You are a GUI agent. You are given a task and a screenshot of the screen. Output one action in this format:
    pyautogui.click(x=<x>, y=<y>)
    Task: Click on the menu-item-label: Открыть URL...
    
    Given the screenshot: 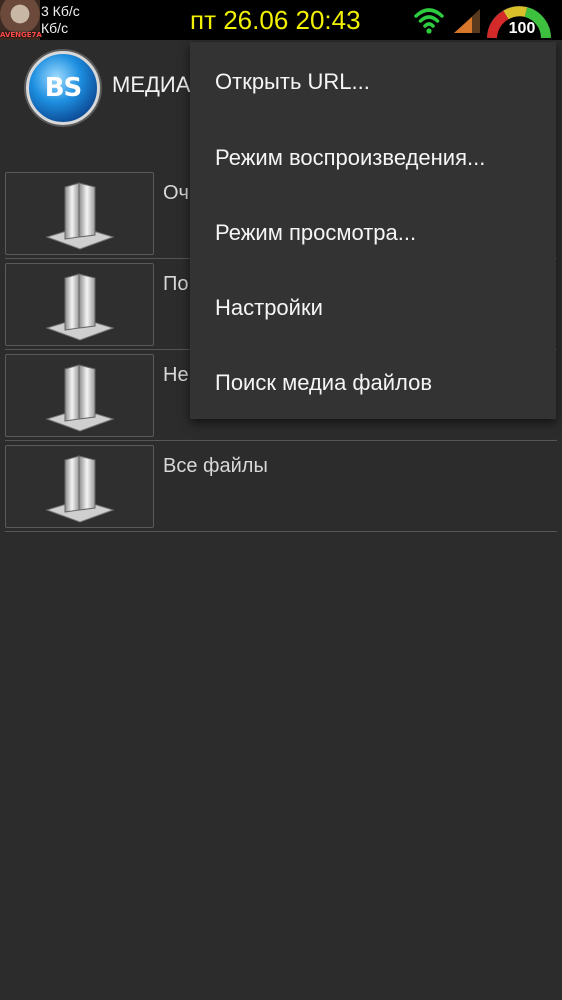 What is the action you would take?
    pyautogui.click(x=292, y=81)
    